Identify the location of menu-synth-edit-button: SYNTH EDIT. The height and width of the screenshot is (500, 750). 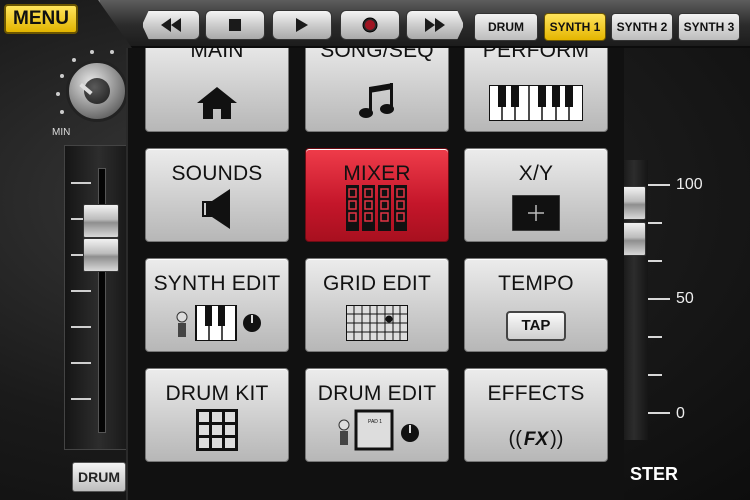
(217, 305).